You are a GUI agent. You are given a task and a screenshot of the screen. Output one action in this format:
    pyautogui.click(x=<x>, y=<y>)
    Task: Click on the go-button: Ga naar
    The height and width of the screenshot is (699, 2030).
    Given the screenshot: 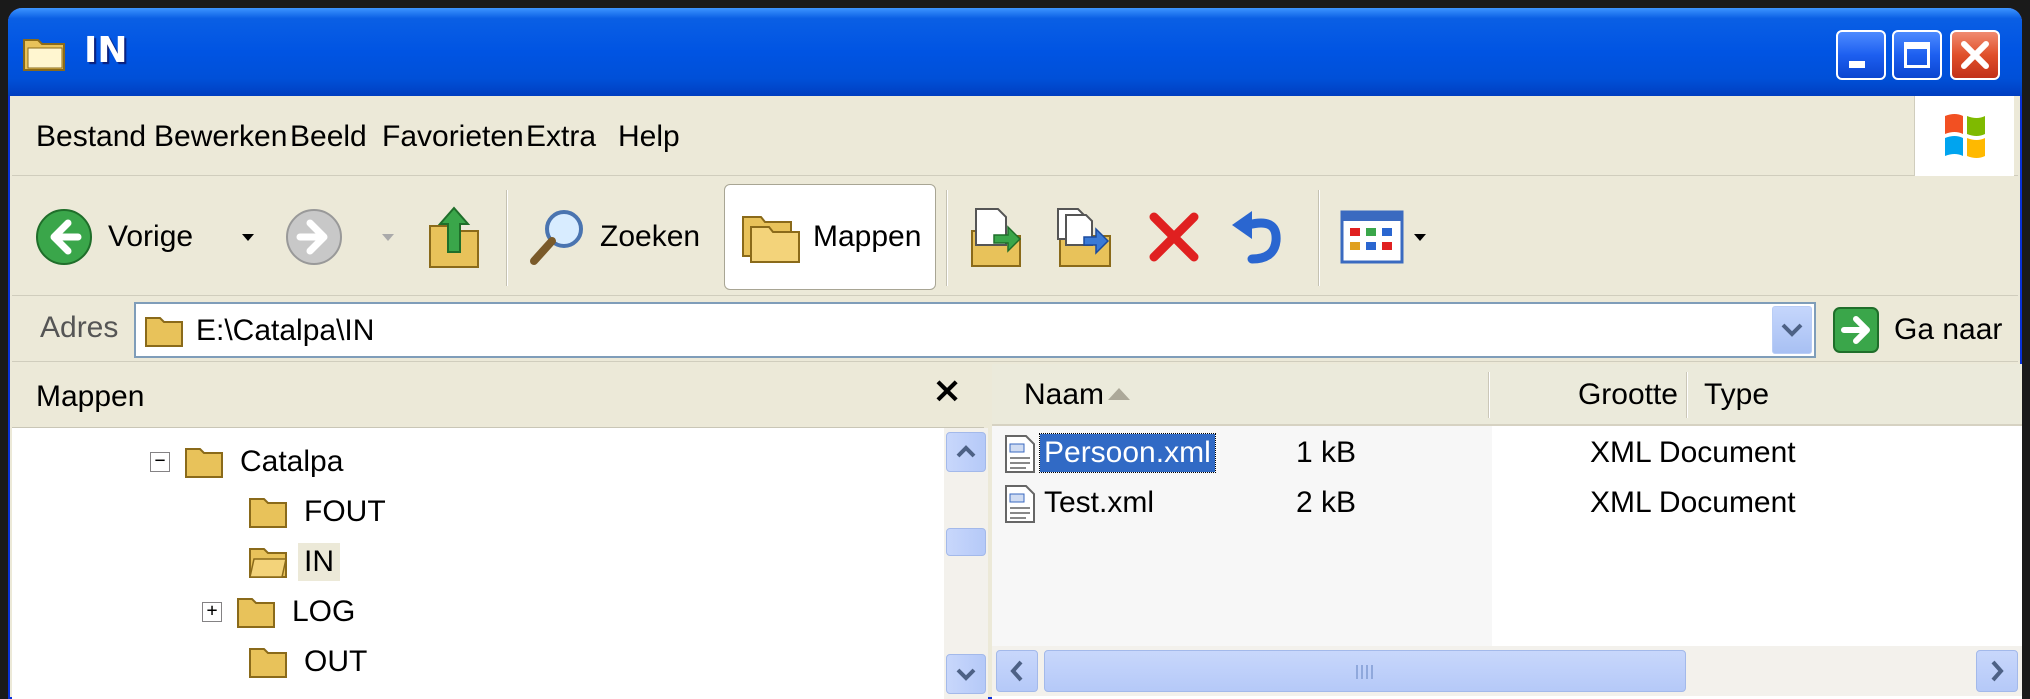 What is the action you would take?
    pyautogui.click(x=1917, y=330)
    